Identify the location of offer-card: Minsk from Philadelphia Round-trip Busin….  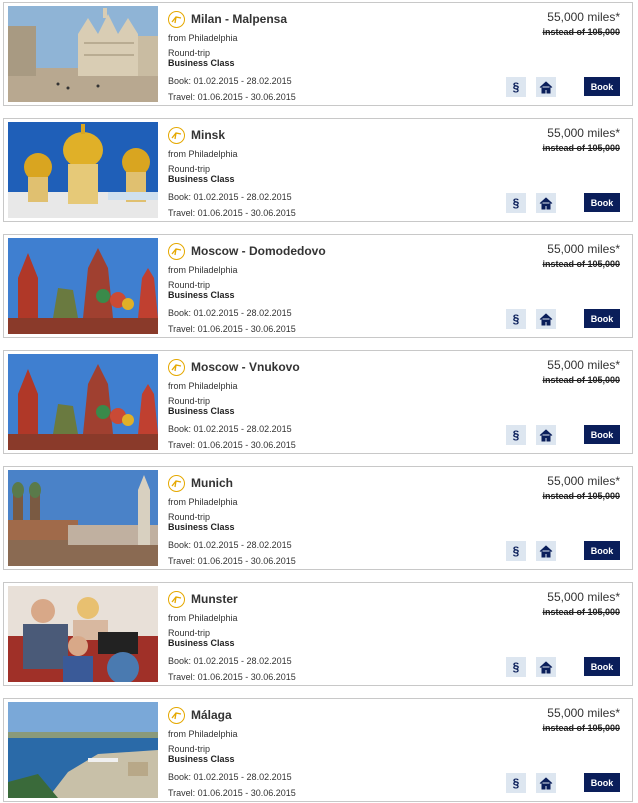
(318, 170).